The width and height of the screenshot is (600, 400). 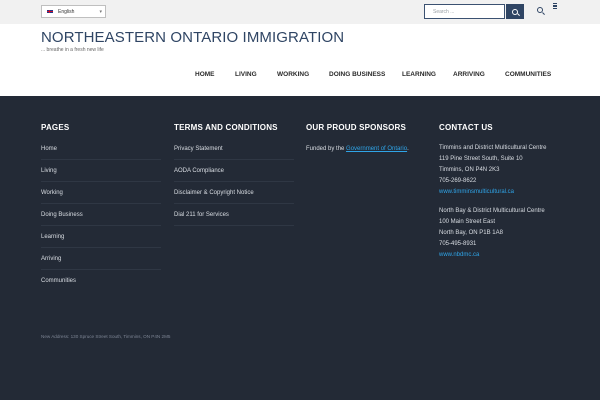 I want to click on menu-icon, so click(x=555, y=6).